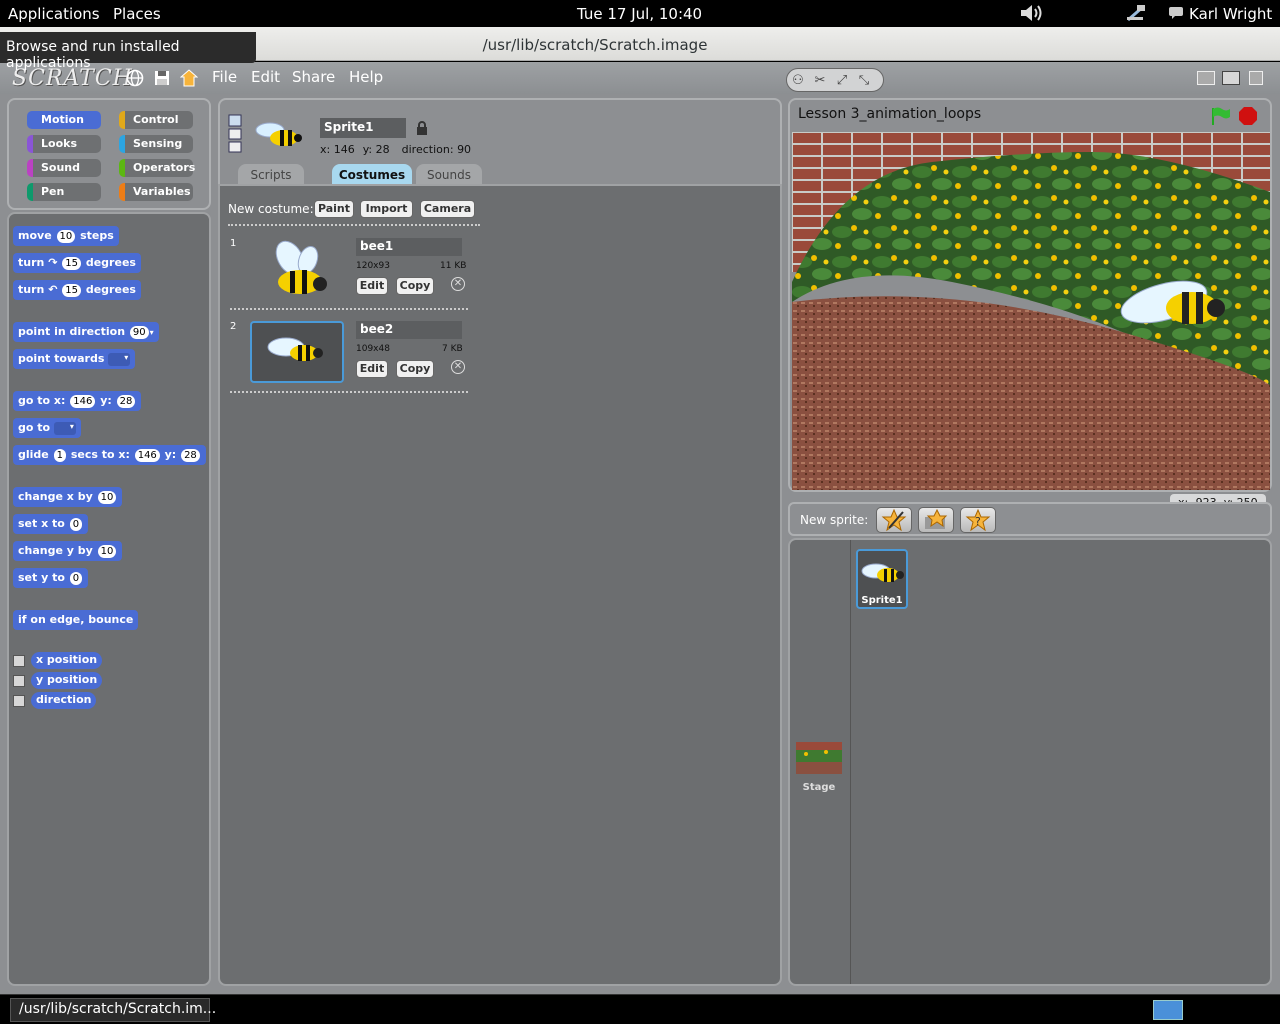 The image size is (1280, 1024). Describe the element at coordinates (1256, 78) in the screenshot. I see `presentation-button` at that location.